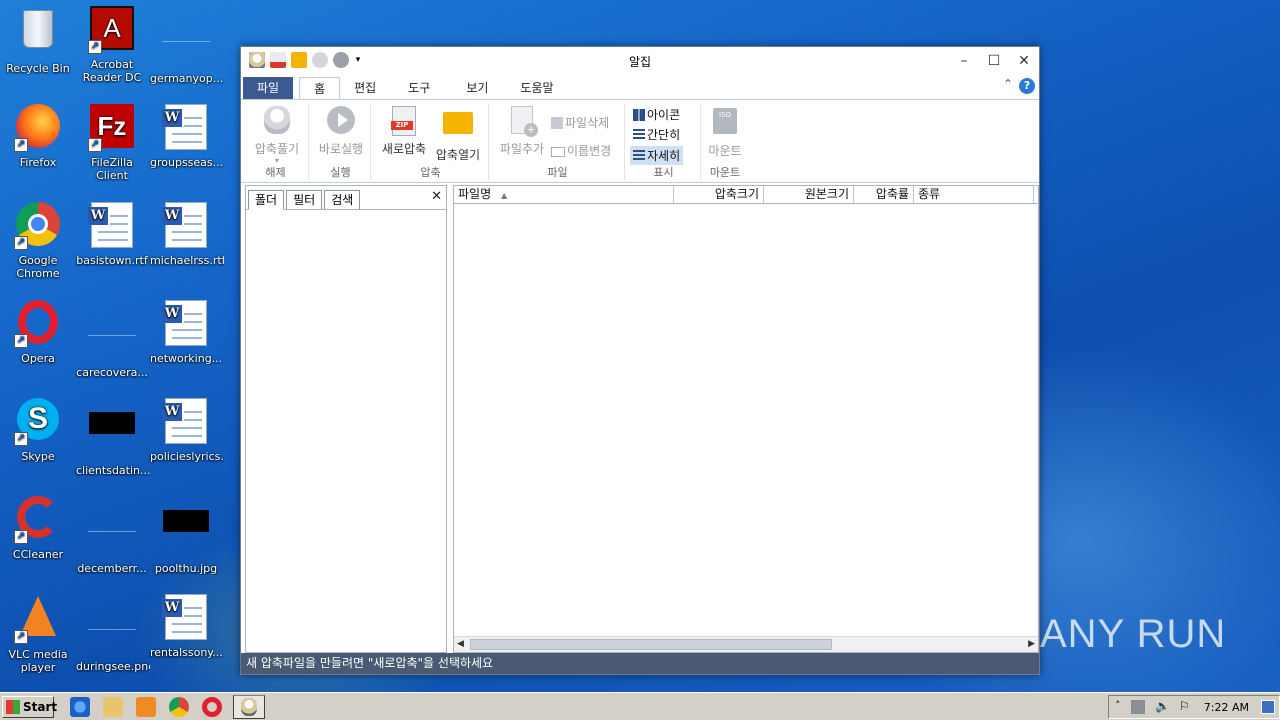 The height and width of the screenshot is (720, 1280). Describe the element at coordinates (1008, 84) in the screenshot. I see `chevron-up-icon: ⌃` at that location.